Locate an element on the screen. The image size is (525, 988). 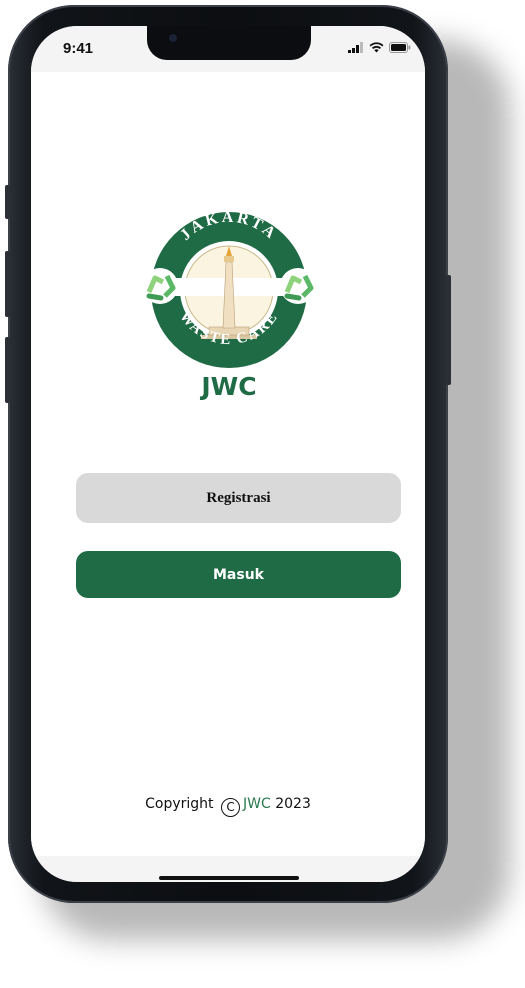
power-button is located at coordinates (448, 330).